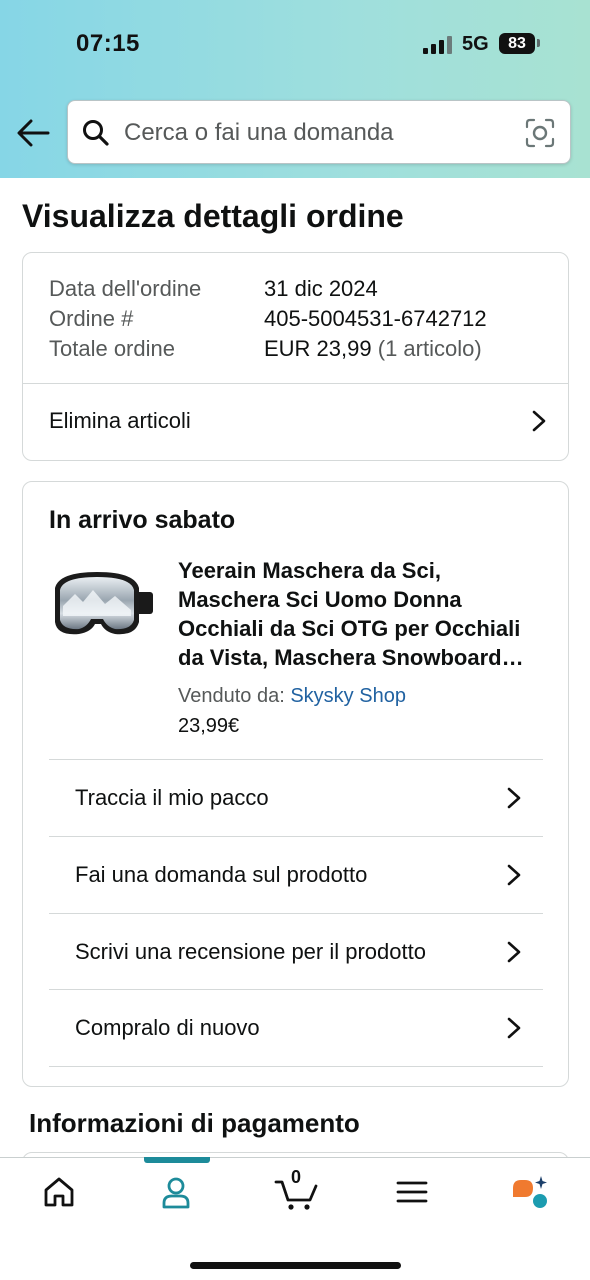 This screenshot has width=590, height=1280. I want to click on header: 07:15 5G 83, so click(295, 89).